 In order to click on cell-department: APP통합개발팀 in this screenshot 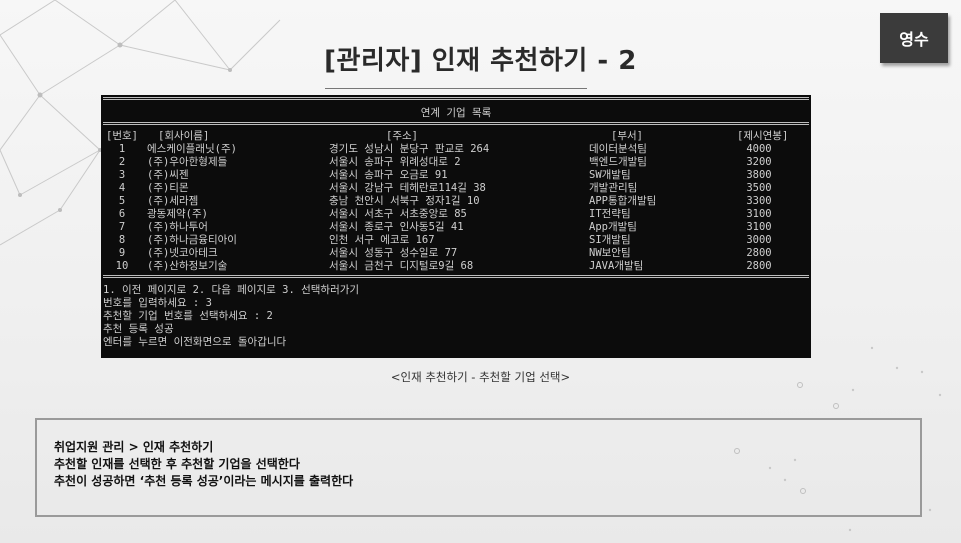, I will do `click(623, 201)`.